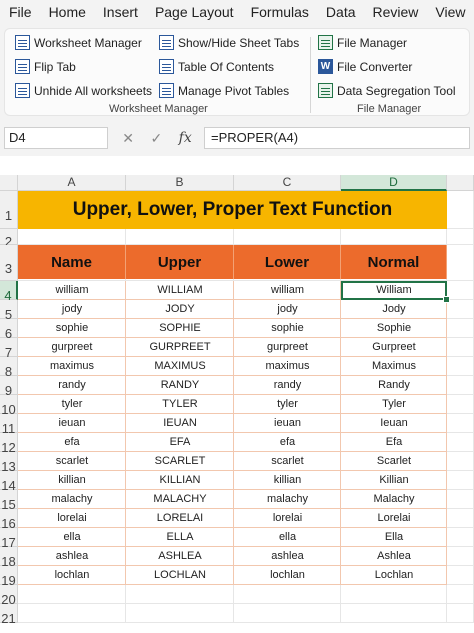 The width and height of the screenshot is (474, 633). What do you see at coordinates (9, 349) in the screenshot?
I see `row-header-7: 7` at bounding box center [9, 349].